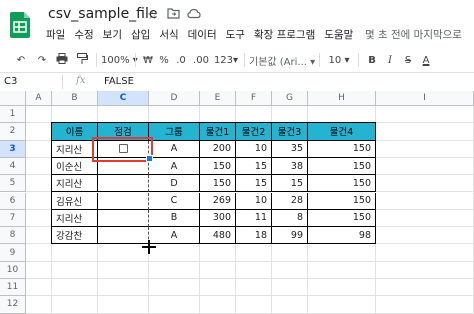 This screenshot has width=474, height=314. What do you see at coordinates (164, 60) in the screenshot?
I see `percent-format-button: %` at bounding box center [164, 60].